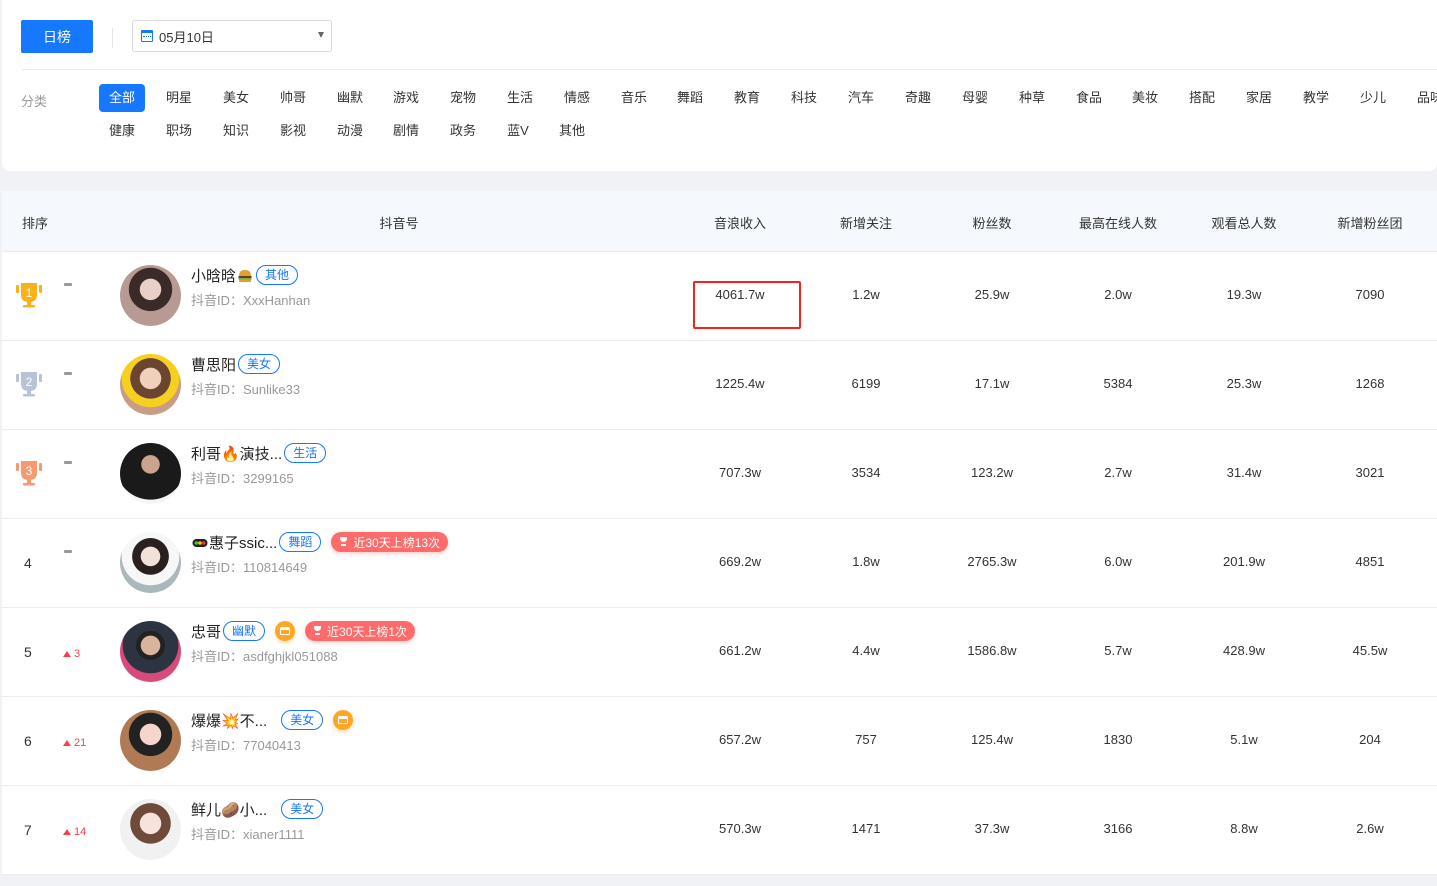 The width and height of the screenshot is (1437, 886). Describe the element at coordinates (918, 98) in the screenshot. I see `category-item: 奇趣` at that location.